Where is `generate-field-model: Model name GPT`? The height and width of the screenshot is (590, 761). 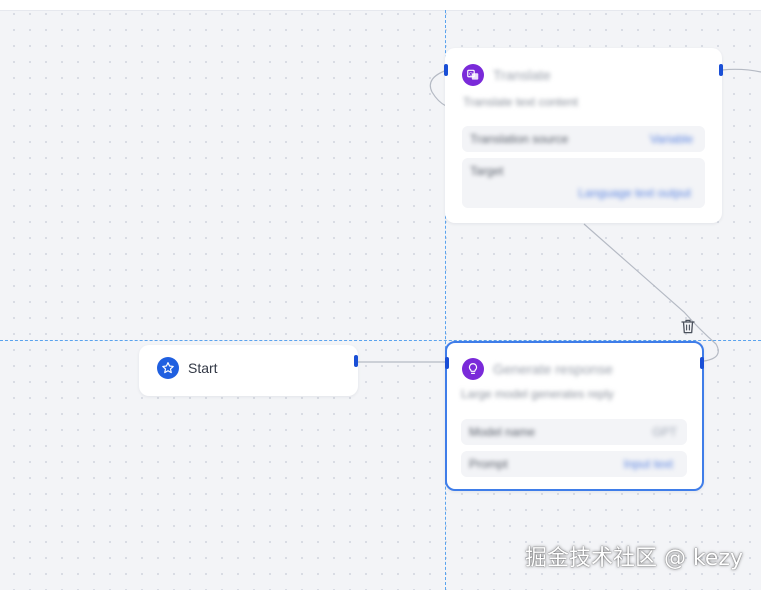
generate-field-model: Model name GPT is located at coordinates (574, 432).